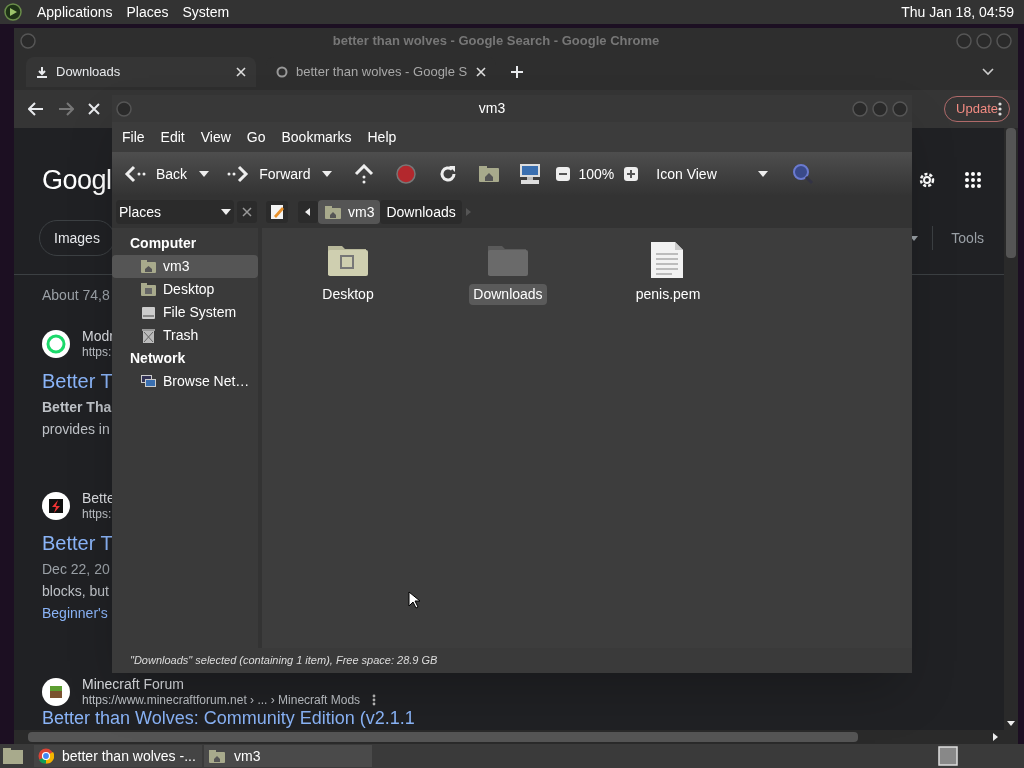 The height and width of the screenshot is (768, 1024). Describe the element at coordinates (382, 72) in the screenshot. I see `tab-title: better than wolves - Google S` at that location.